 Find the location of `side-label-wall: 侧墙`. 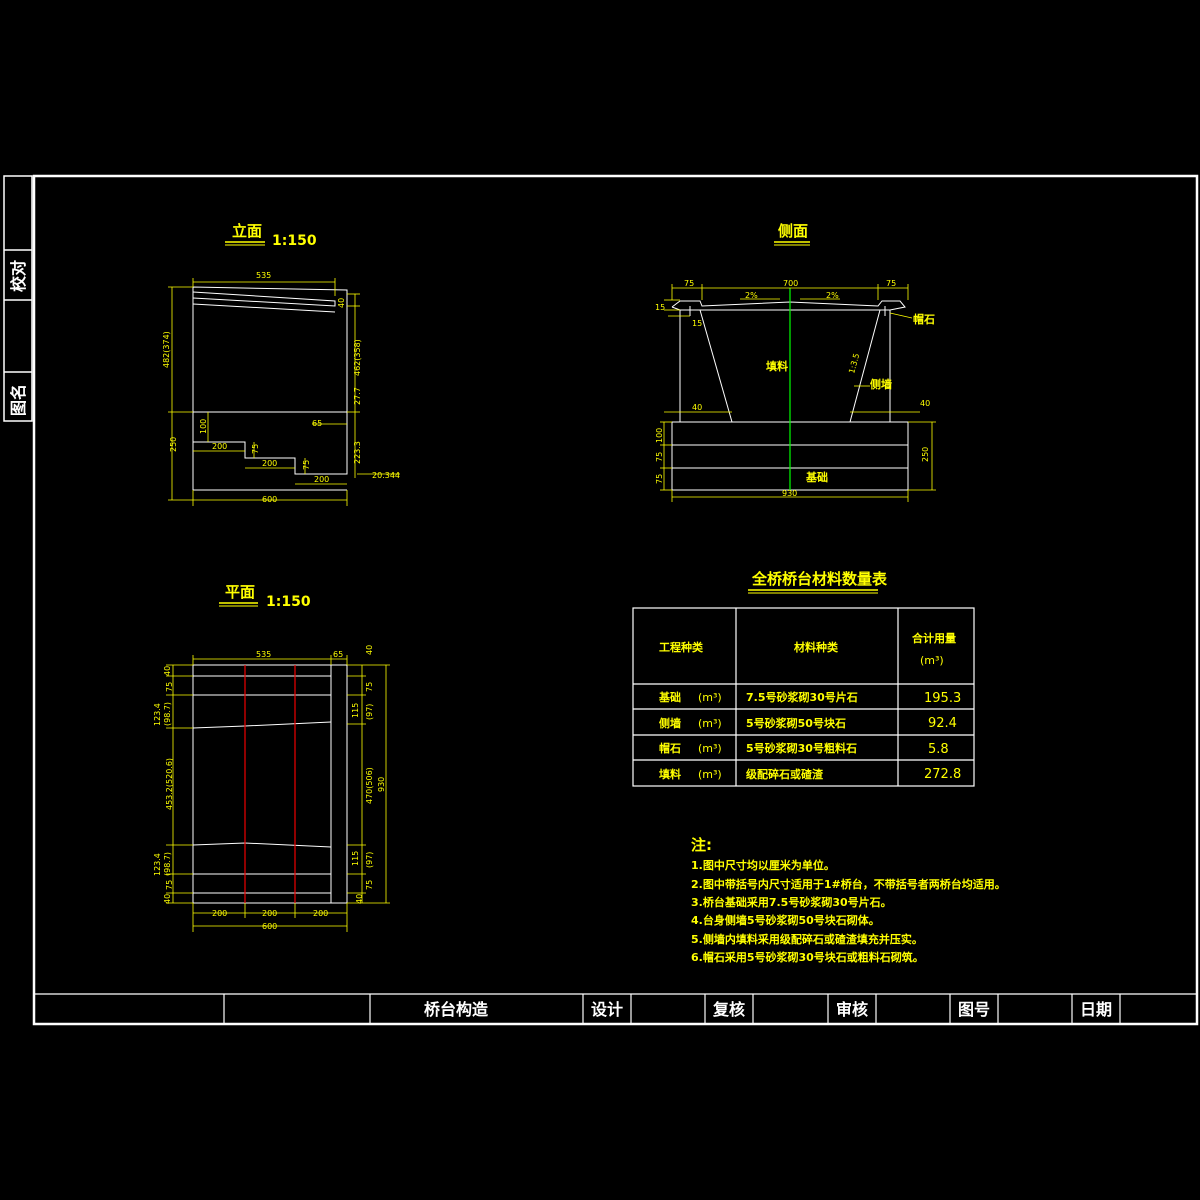

side-label-wall: 侧墙 is located at coordinates (881, 384).